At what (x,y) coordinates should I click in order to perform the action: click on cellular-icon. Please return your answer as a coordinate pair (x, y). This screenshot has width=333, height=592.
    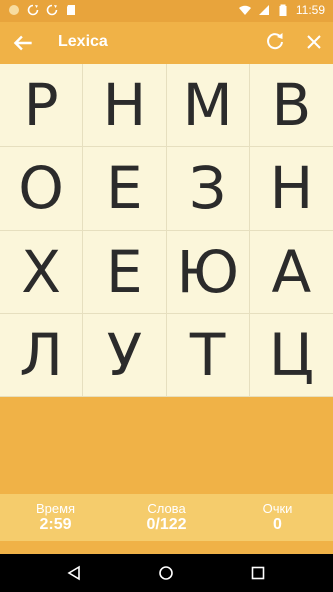
    Looking at the image, I should click on (263, 10).